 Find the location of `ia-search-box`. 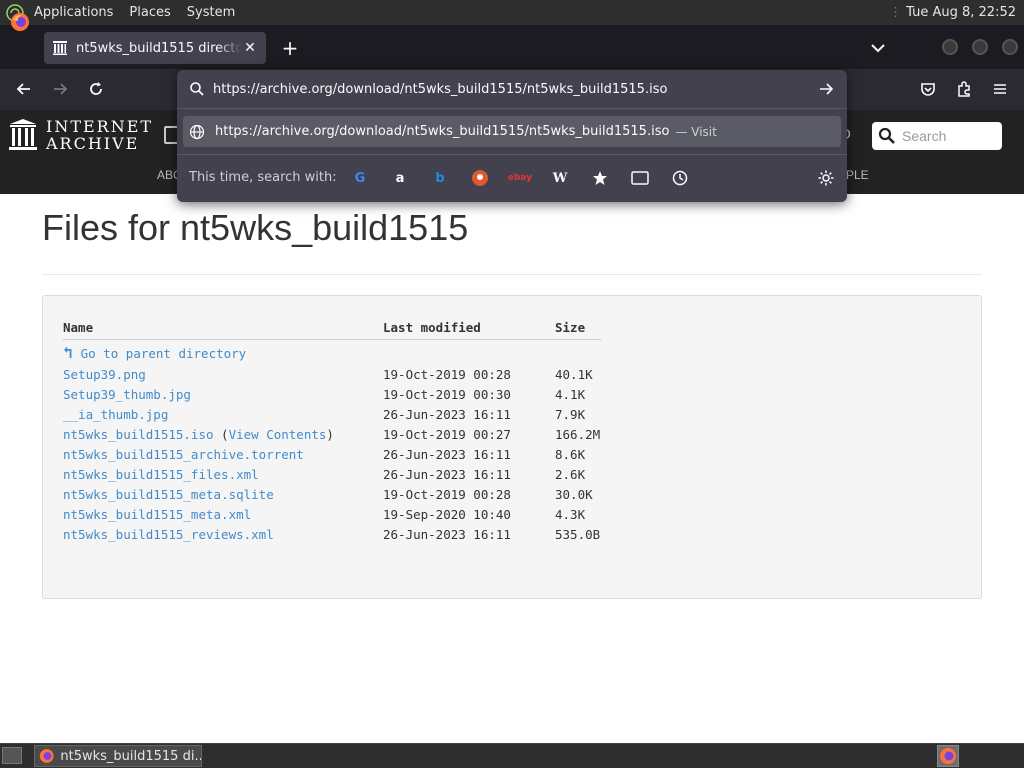

ia-search-box is located at coordinates (937, 136).